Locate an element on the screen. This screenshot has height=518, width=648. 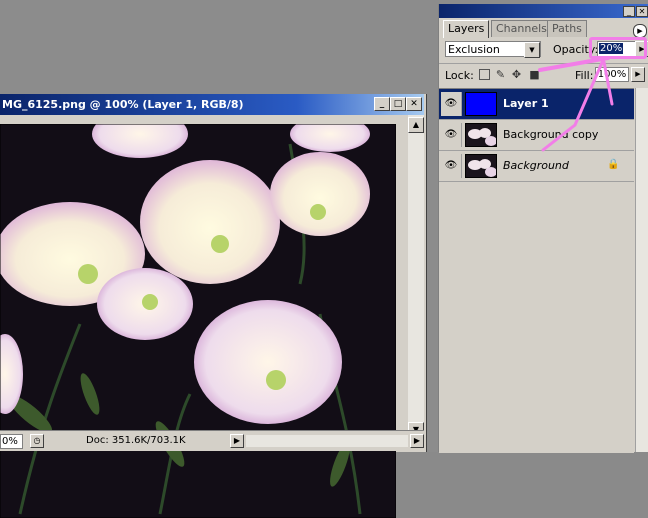
blend-mode-select: Exclusion ▼ is located at coordinates (493, 49).